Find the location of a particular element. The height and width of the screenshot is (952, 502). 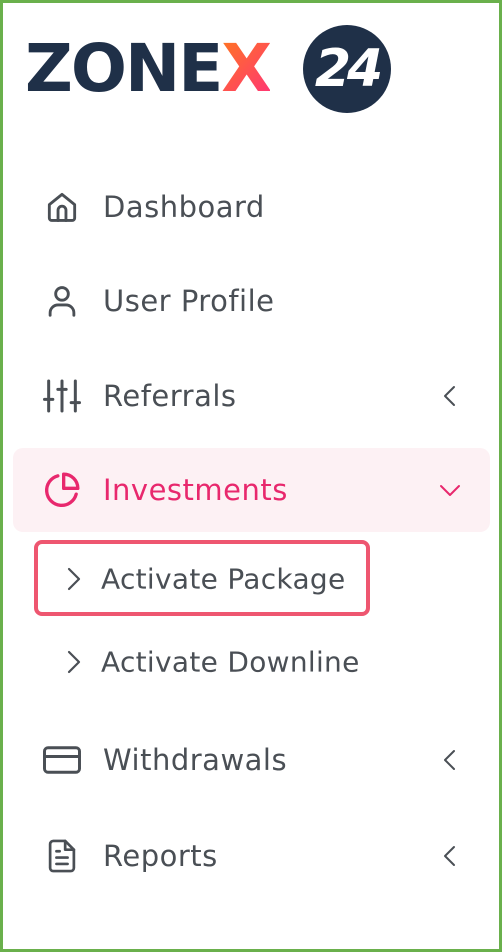

menu-item-investments: Investments is located at coordinates (251, 490).